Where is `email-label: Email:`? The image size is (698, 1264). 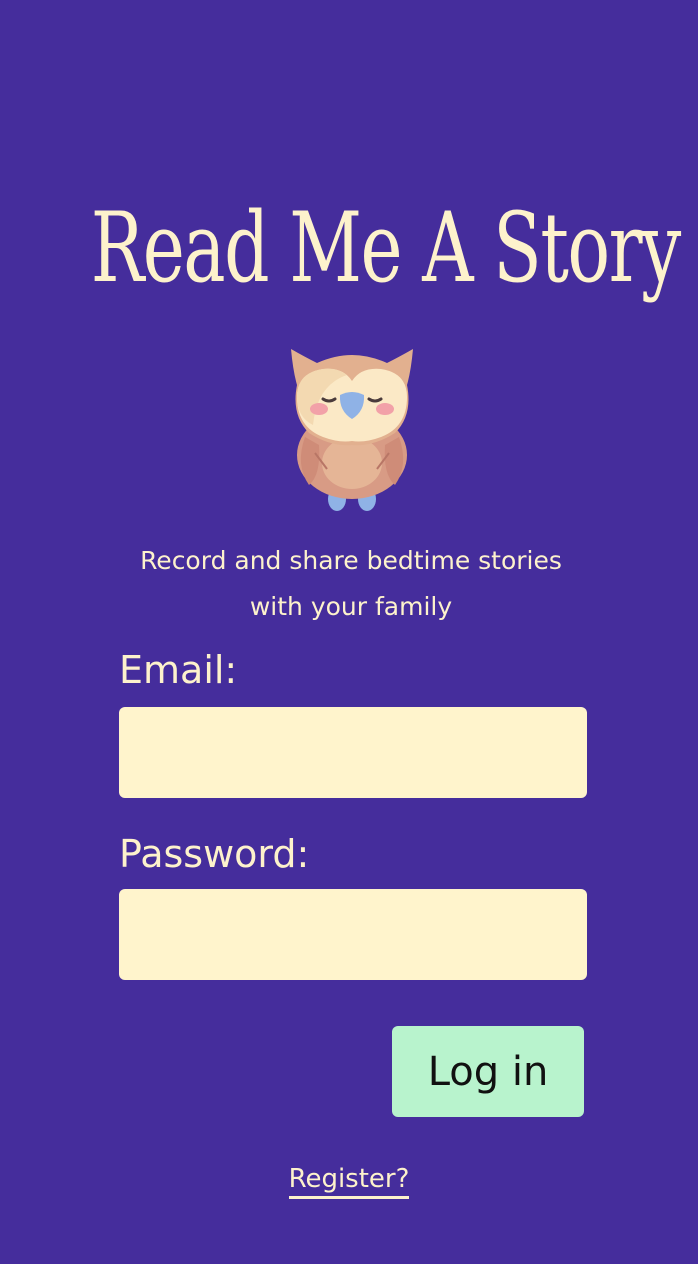
email-label: Email: is located at coordinates (178, 670).